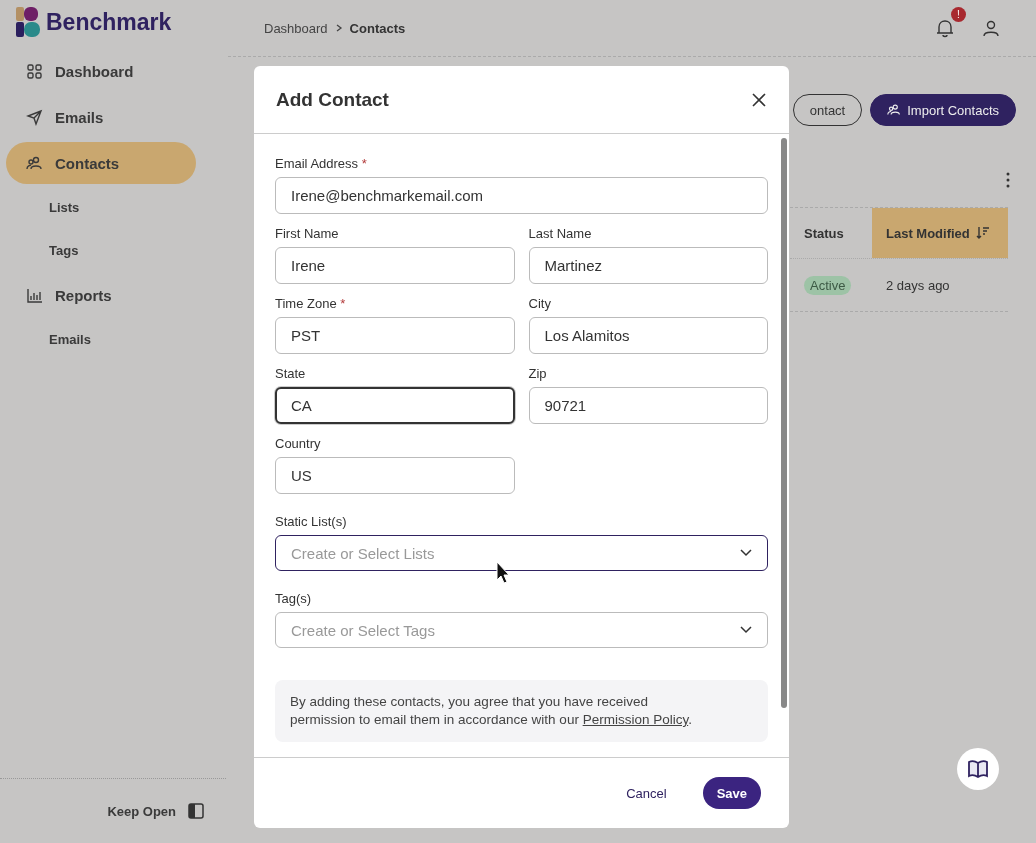 This screenshot has height=843, width=1036. What do you see at coordinates (395, 265) in the screenshot?
I see `text-input: Irene` at bounding box center [395, 265].